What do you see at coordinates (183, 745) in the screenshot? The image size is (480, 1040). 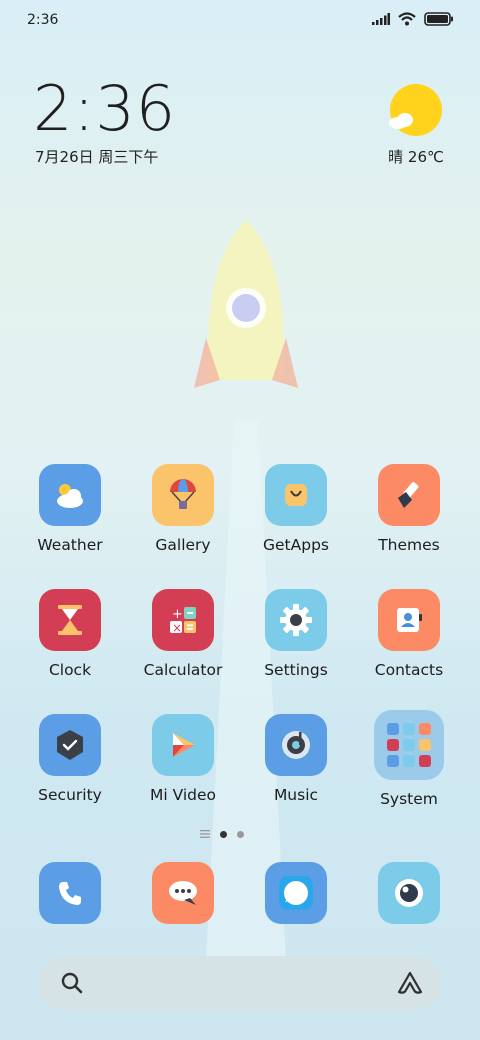 I see `mi-video-icon` at bounding box center [183, 745].